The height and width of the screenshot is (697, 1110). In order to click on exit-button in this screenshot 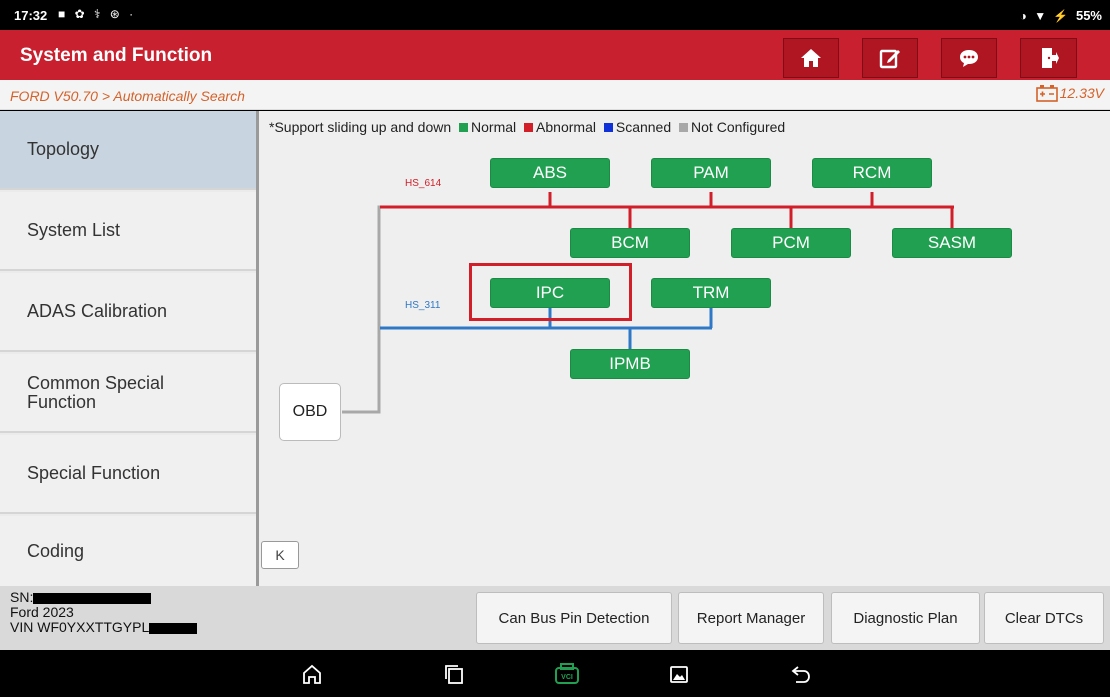, I will do `click(1048, 58)`.